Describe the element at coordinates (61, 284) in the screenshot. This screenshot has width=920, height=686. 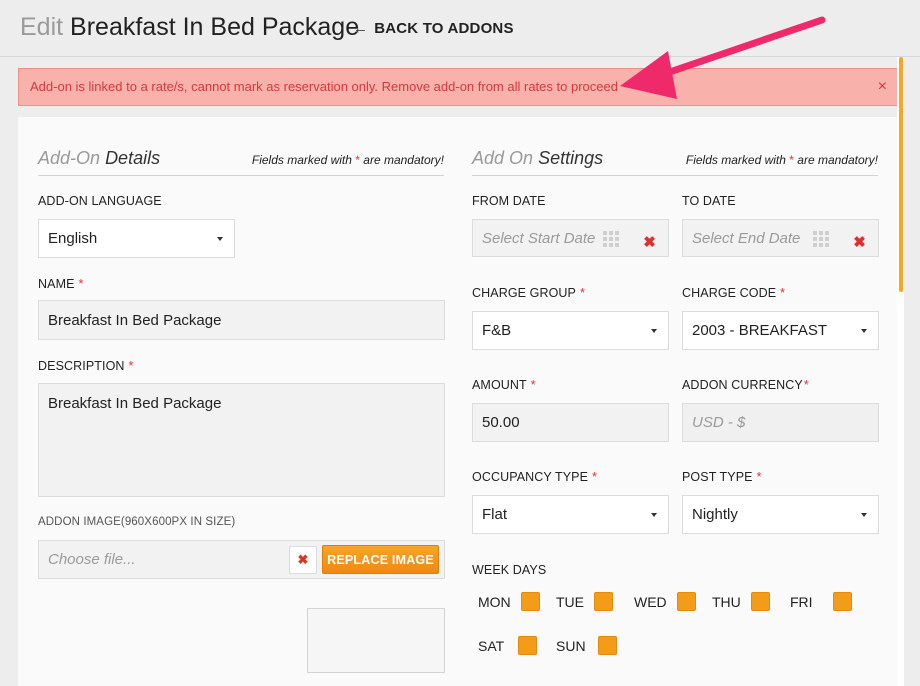
I see `name-label: NAME *` at that location.